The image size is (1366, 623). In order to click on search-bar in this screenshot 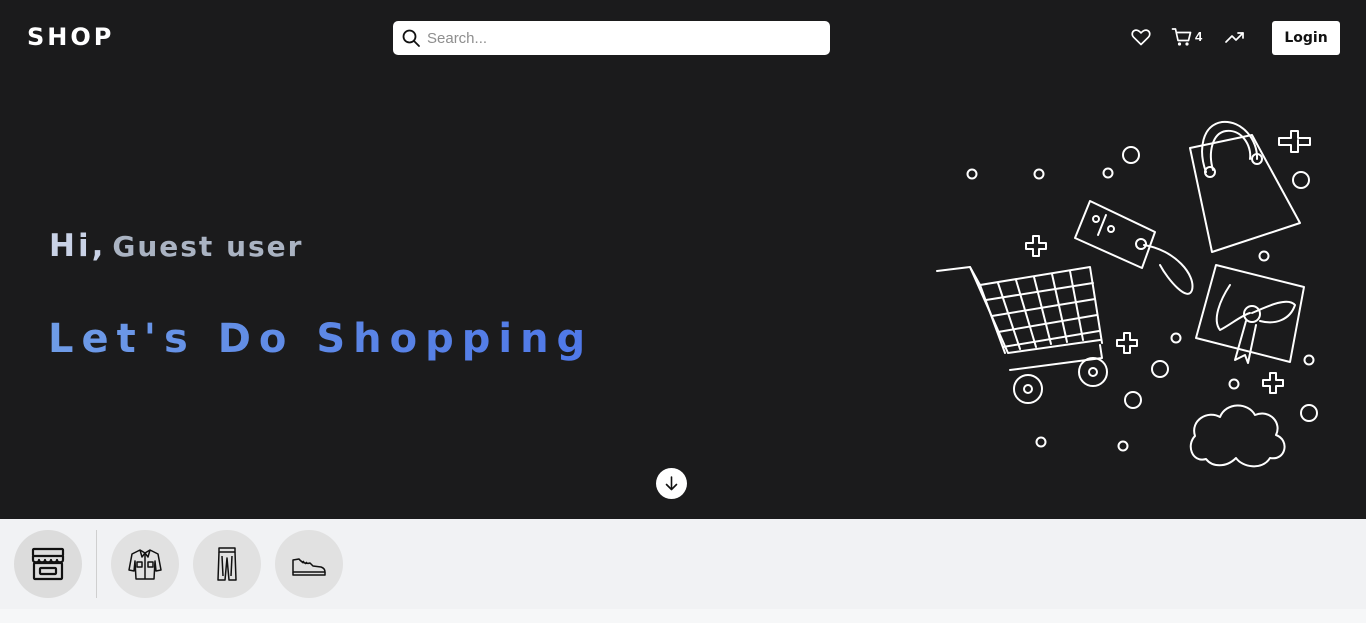, I will do `click(611, 38)`.